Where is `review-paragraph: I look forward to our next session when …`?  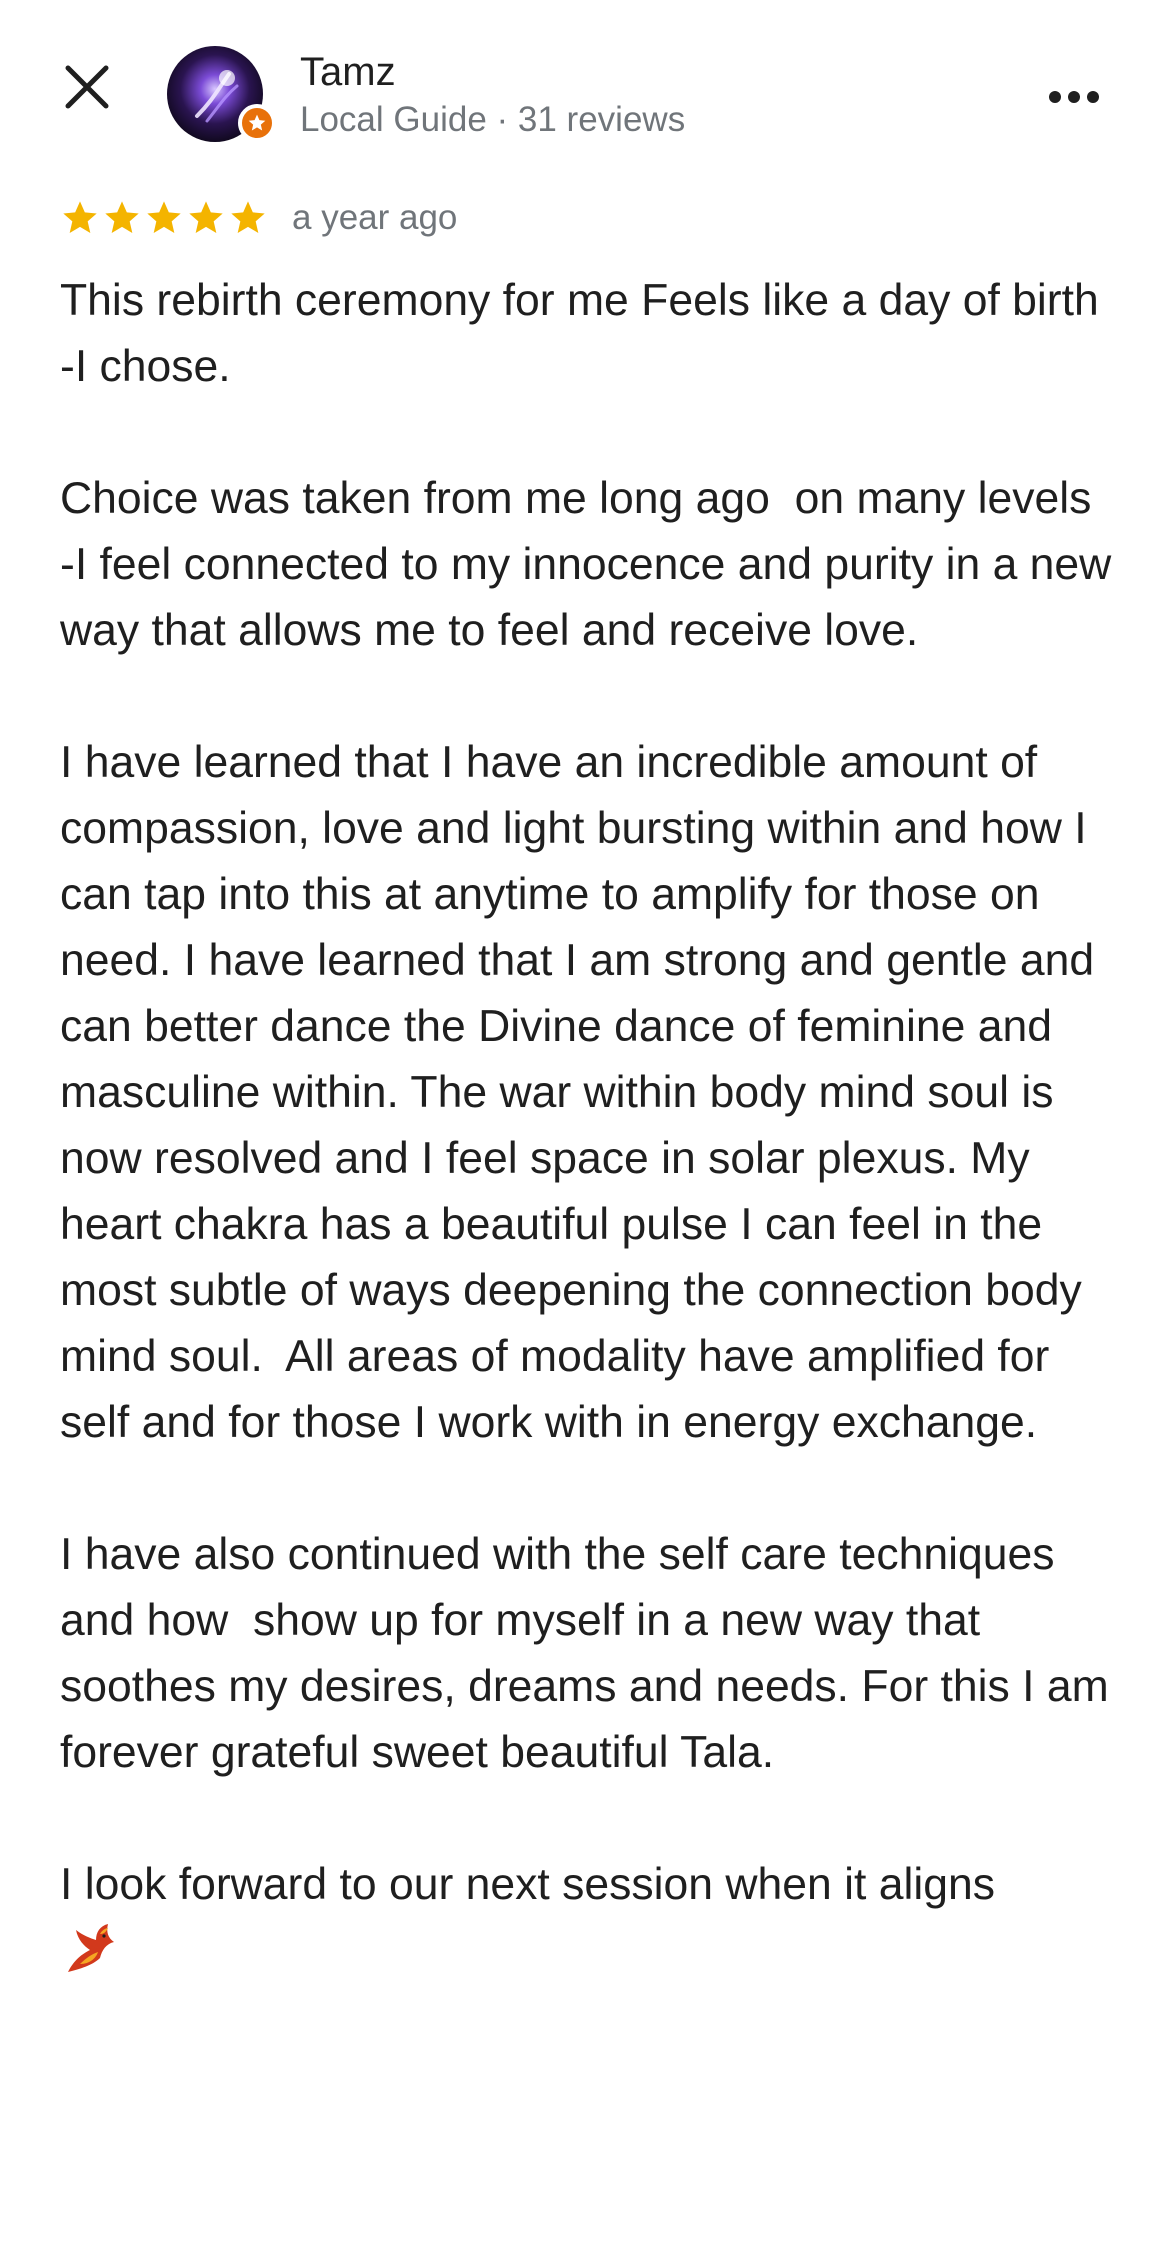 review-paragraph: I look forward to our next session when … is located at coordinates (527, 1884).